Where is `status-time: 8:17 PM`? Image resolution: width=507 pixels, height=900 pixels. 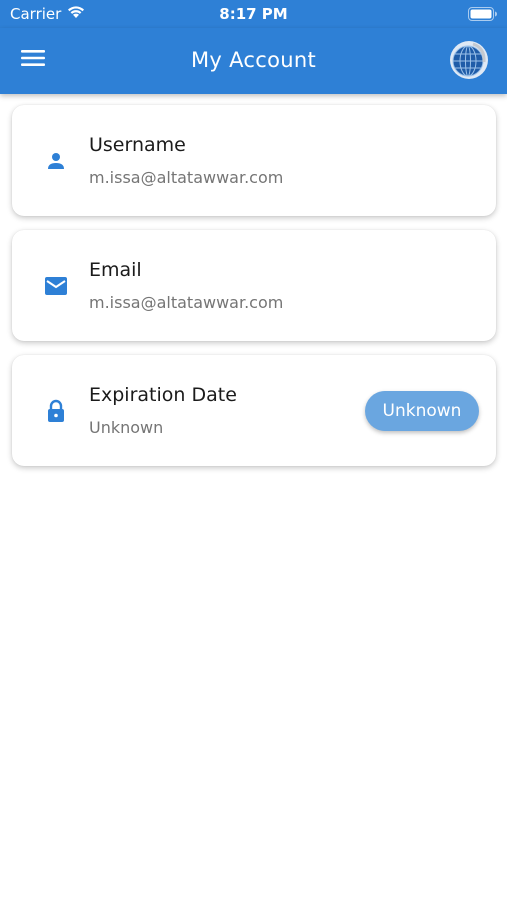
status-time: 8:17 PM is located at coordinates (253, 14).